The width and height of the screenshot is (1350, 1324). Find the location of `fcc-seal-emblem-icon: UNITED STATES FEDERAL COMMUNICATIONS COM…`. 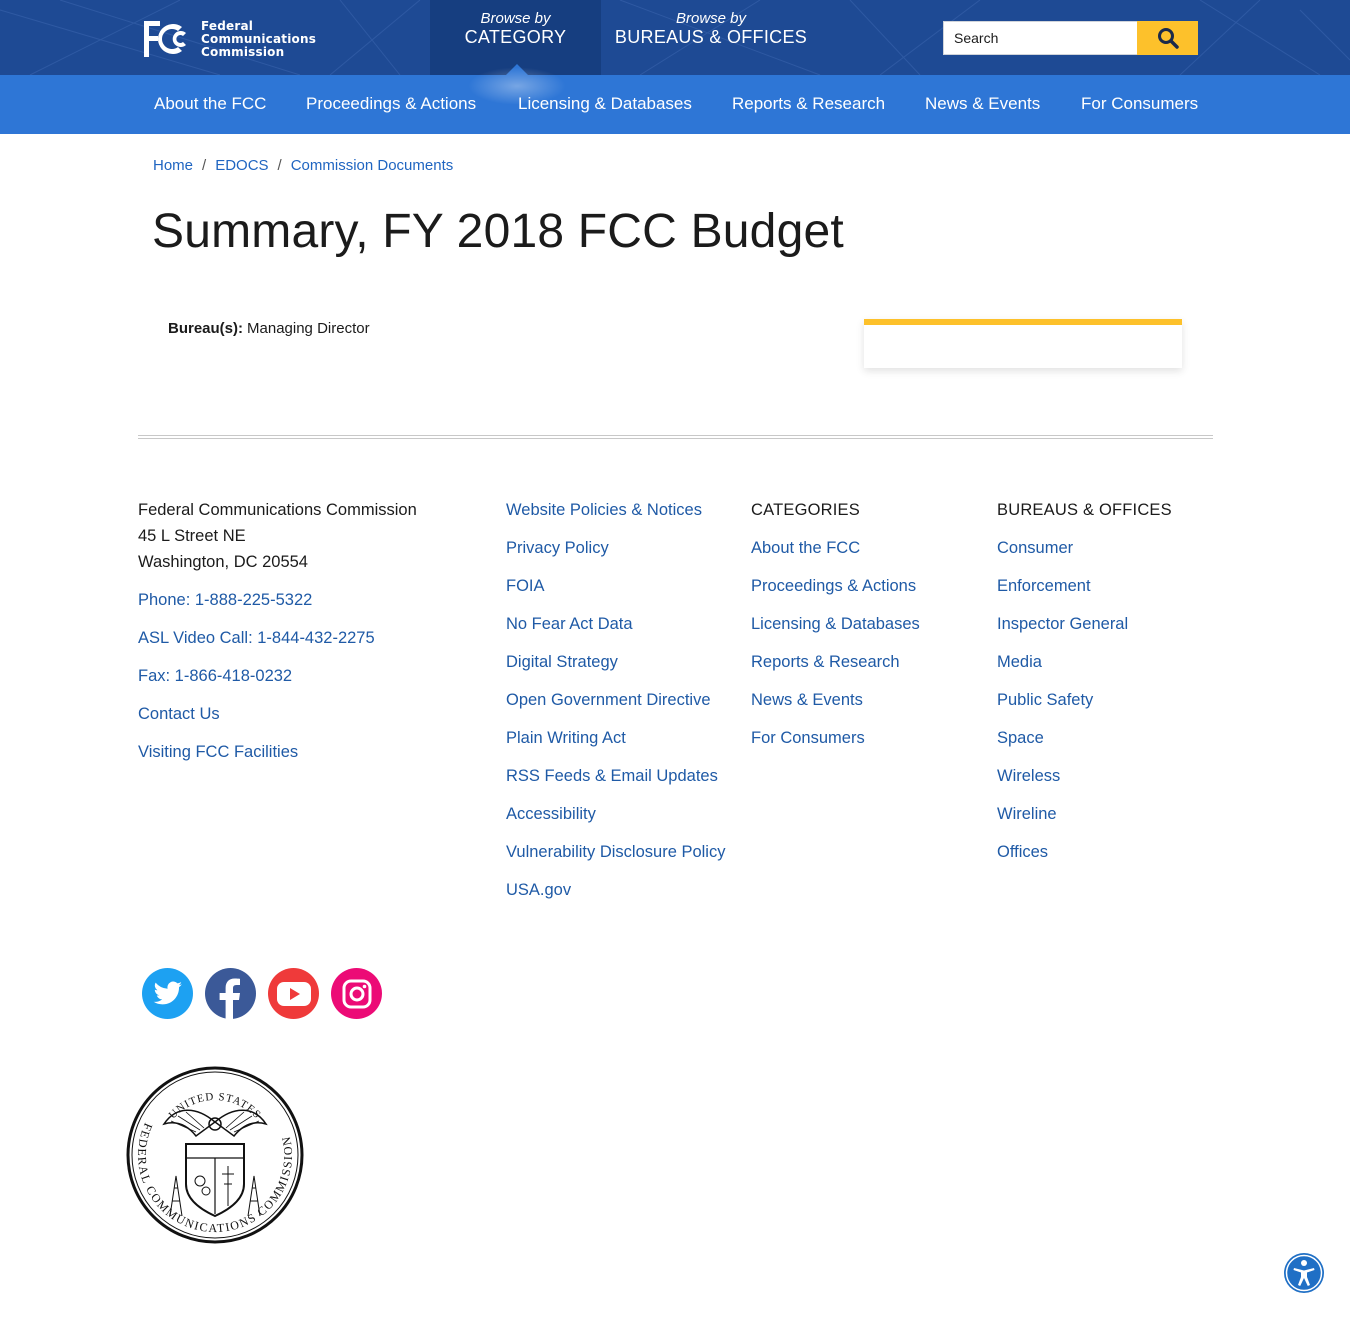

fcc-seal-emblem-icon: UNITED STATES FEDERAL COMMUNICATIONS COM… is located at coordinates (215, 1155).